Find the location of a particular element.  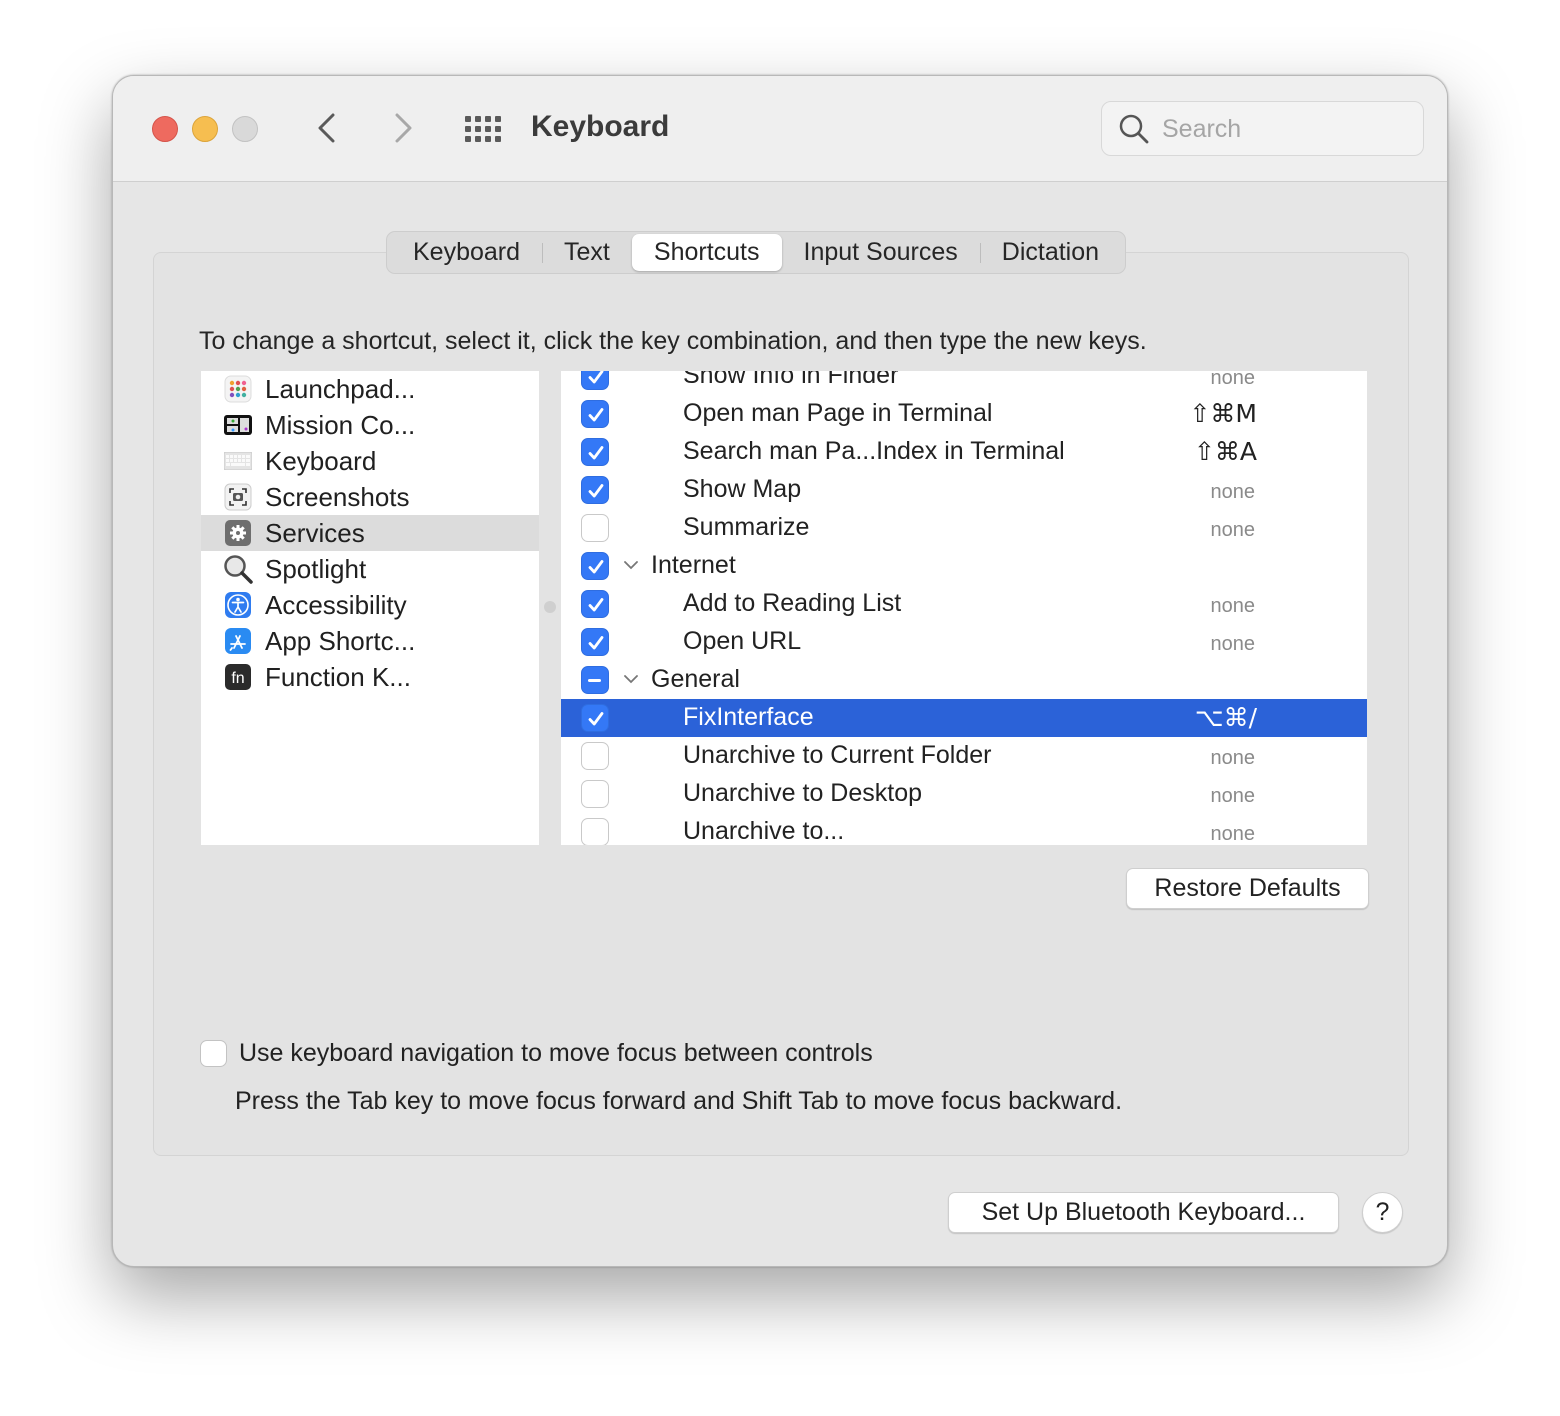

category-item-spotlight: Spotlight is located at coordinates (370, 569).